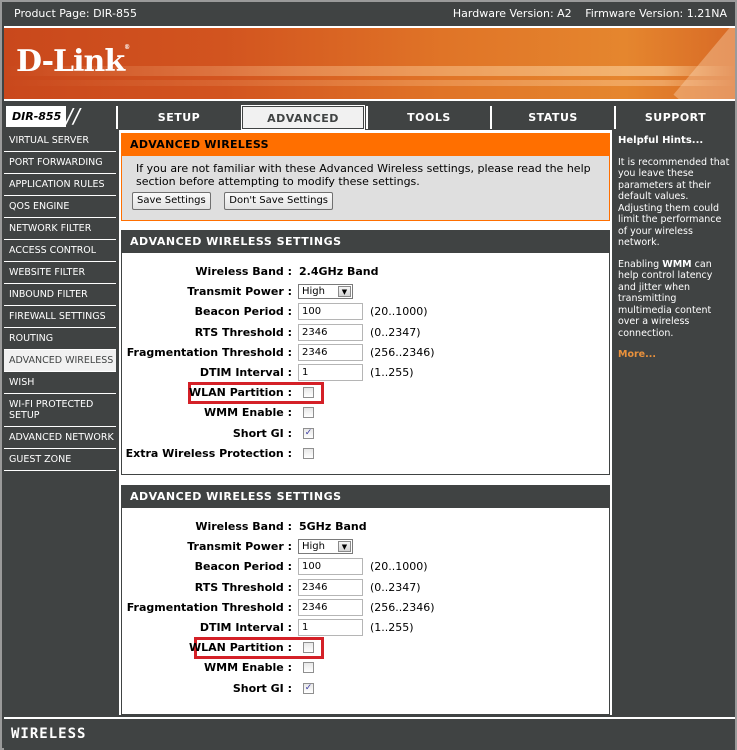 Image resolution: width=737 pixels, height=750 pixels. Describe the element at coordinates (243, 271) in the screenshot. I see `wireless-band-label: Wireless Band :` at that location.